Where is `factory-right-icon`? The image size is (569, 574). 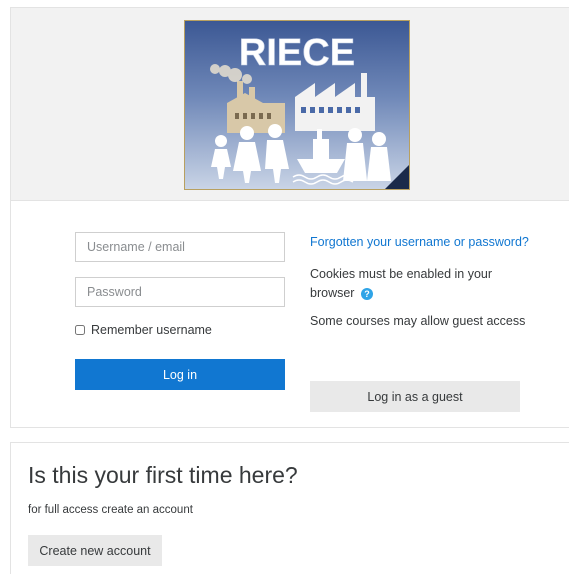 factory-right-icon is located at coordinates (335, 102).